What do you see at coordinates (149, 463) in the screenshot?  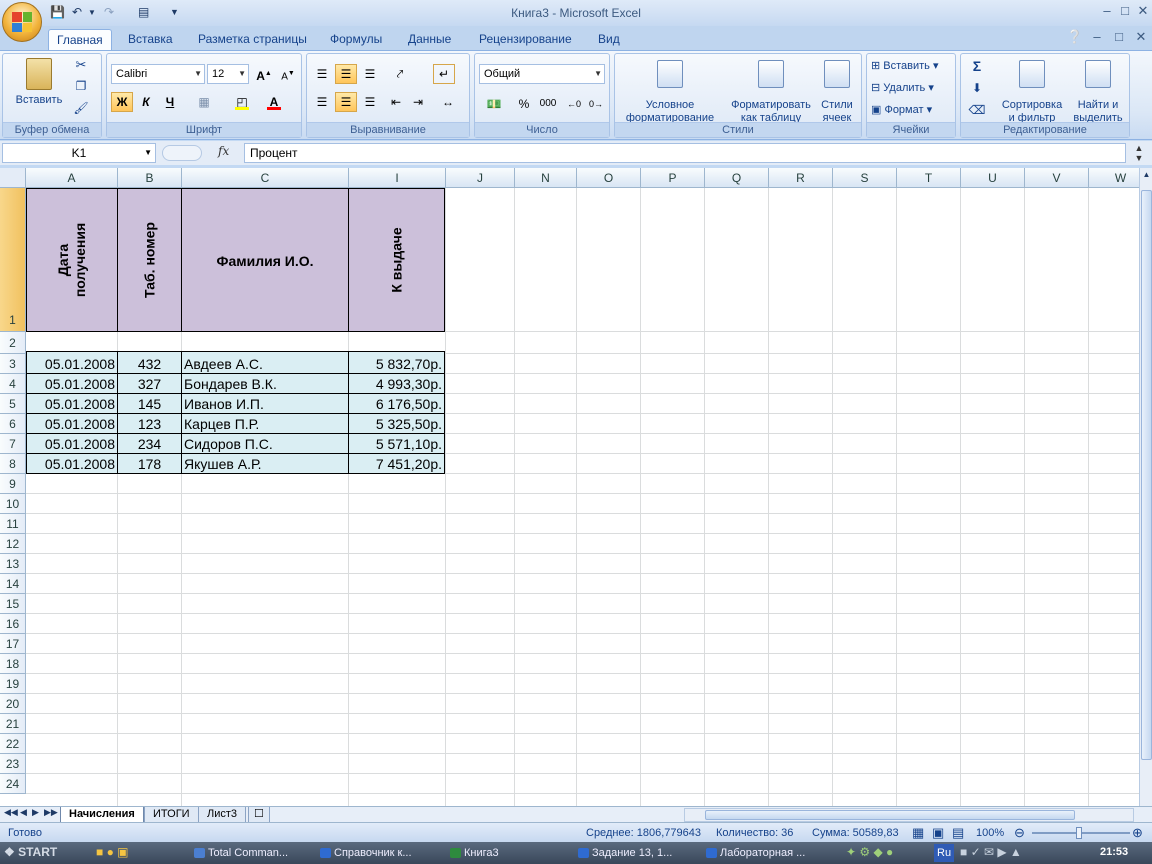 I see `cell-tab: 178` at bounding box center [149, 463].